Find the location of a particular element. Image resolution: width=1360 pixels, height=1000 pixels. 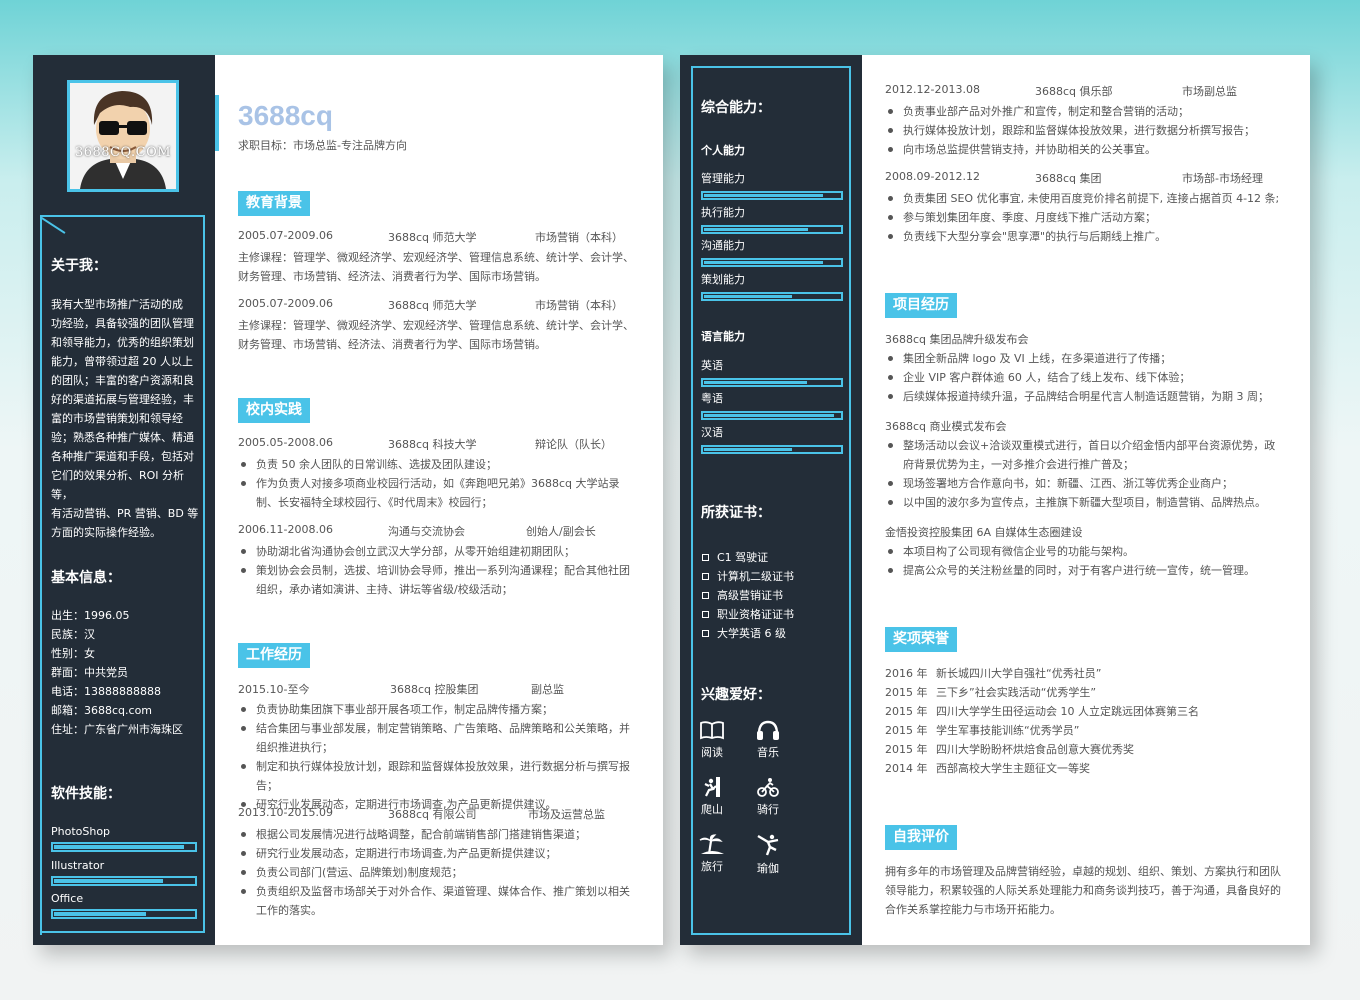

certificate-item: 大学英语 6 级 is located at coordinates (744, 633).